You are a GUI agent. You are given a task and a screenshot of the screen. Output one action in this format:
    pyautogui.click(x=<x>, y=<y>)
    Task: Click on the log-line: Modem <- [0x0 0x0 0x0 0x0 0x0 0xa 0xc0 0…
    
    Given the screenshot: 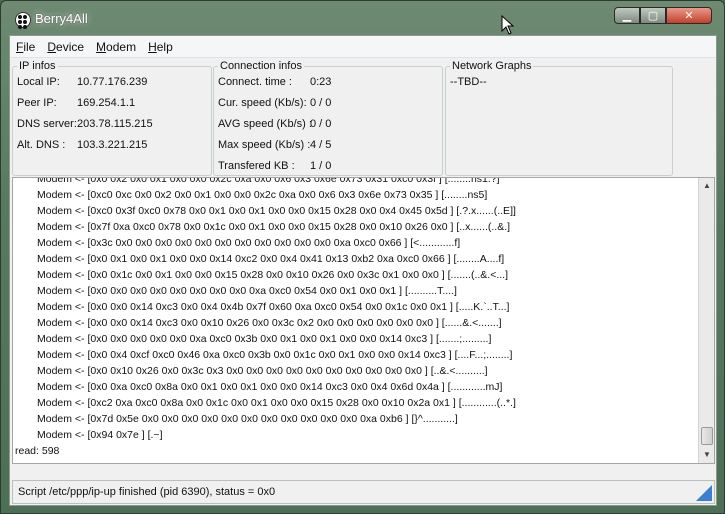 What is the action you would take?
    pyautogui.click(x=264, y=339)
    